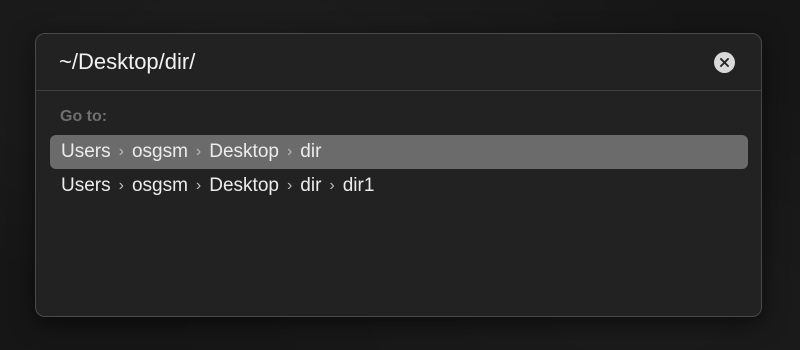 Image resolution: width=800 pixels, height=350 pixels. I want to click on xmark-circle-icon, so click(724, 62).